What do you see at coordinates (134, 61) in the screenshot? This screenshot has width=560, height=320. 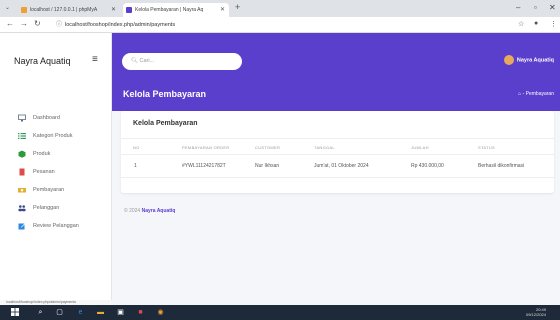 I see `search-icon: 🔍︎` at bounding box center [134, 61].